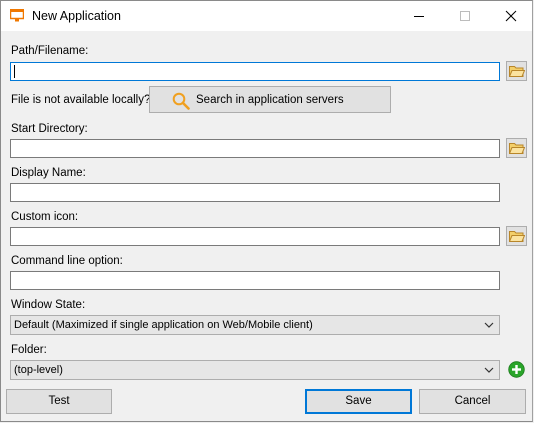 This screenshot has height=423, width=534. What do you see at coordinates (29, 350) in the screenshot?
I see `folder-label: Folder:` at bounding box center [29, 350].